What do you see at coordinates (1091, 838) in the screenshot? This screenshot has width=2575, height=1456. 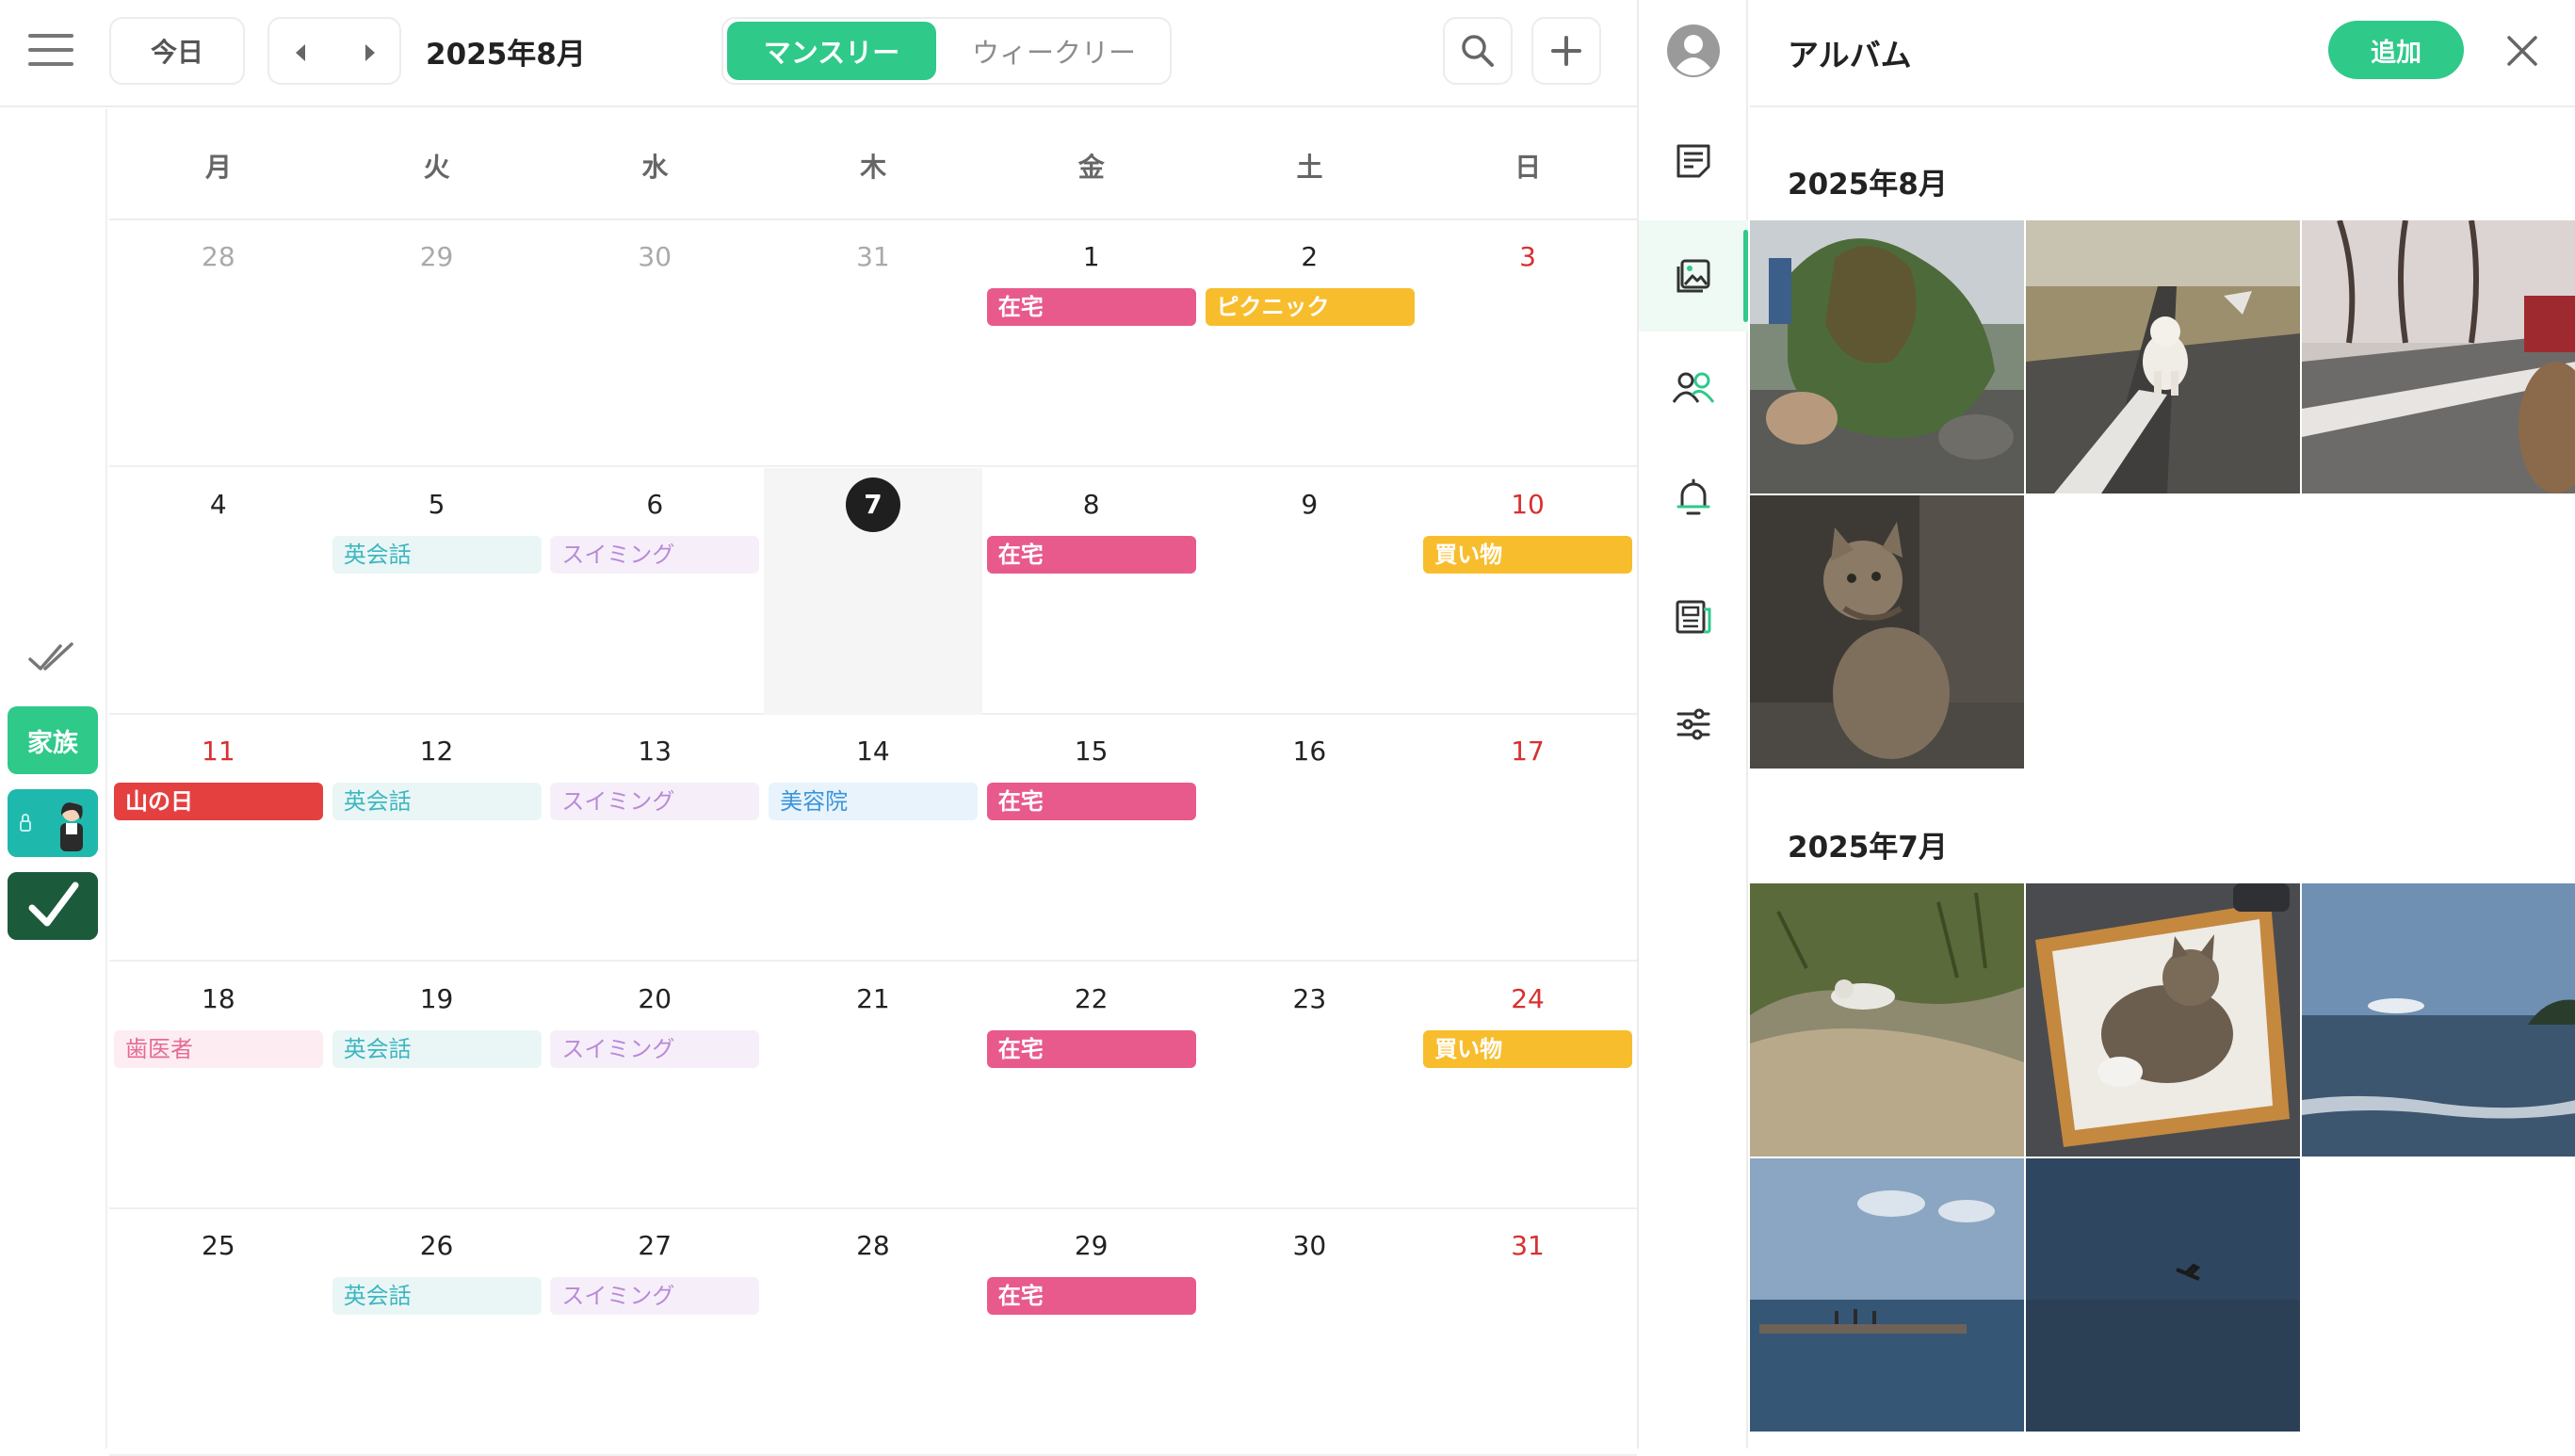 I see `calendar-day-cell: 15 在宅` at bounding box center [1091, 838].